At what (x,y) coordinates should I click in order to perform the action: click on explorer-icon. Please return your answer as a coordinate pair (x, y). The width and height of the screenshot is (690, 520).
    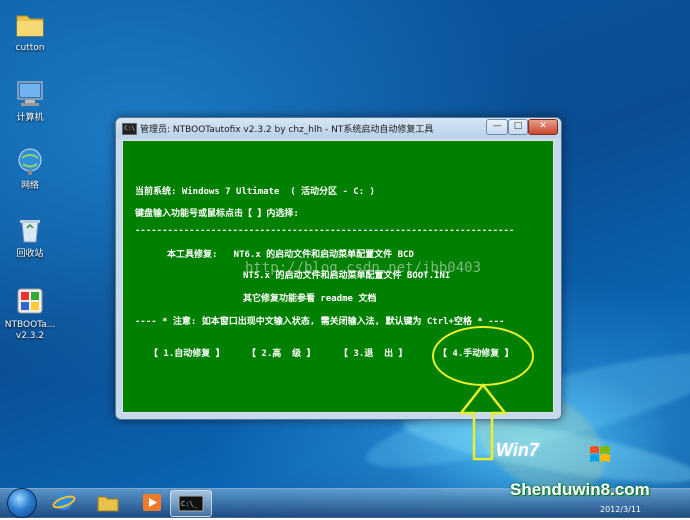
    Looking at the image, I should click on (108, 504).